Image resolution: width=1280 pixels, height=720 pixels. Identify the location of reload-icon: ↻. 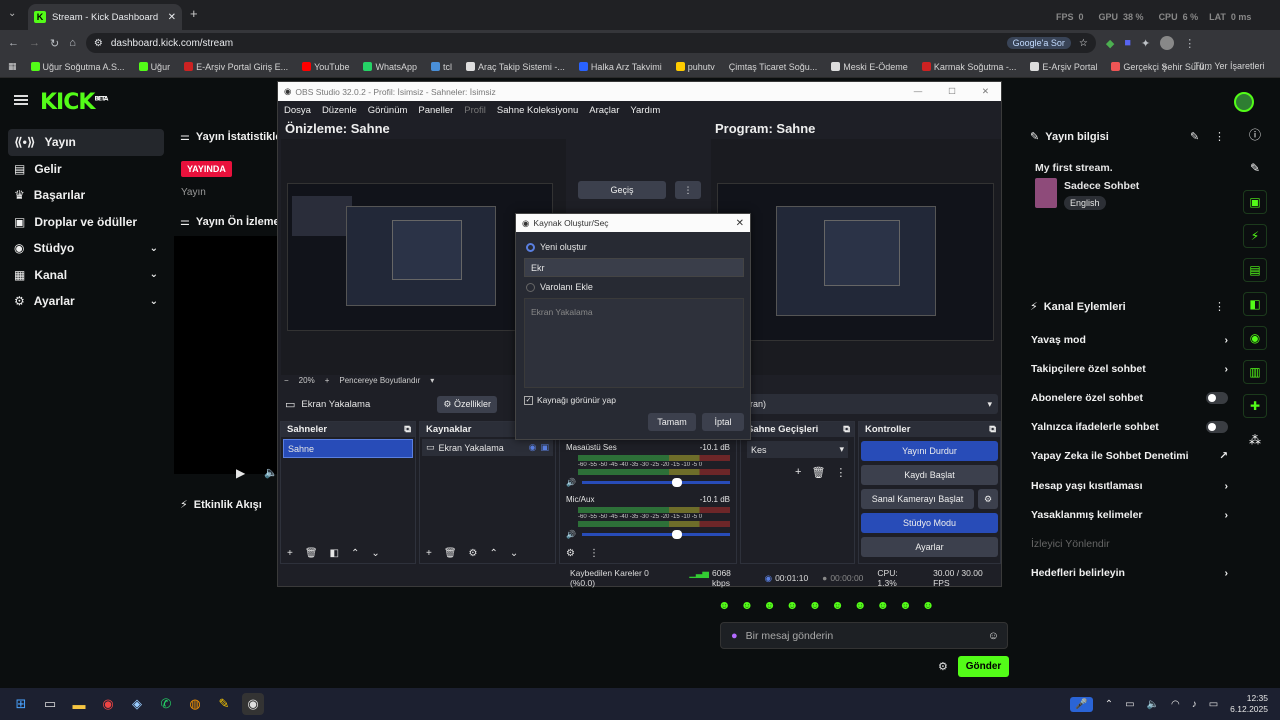
(54, 43).